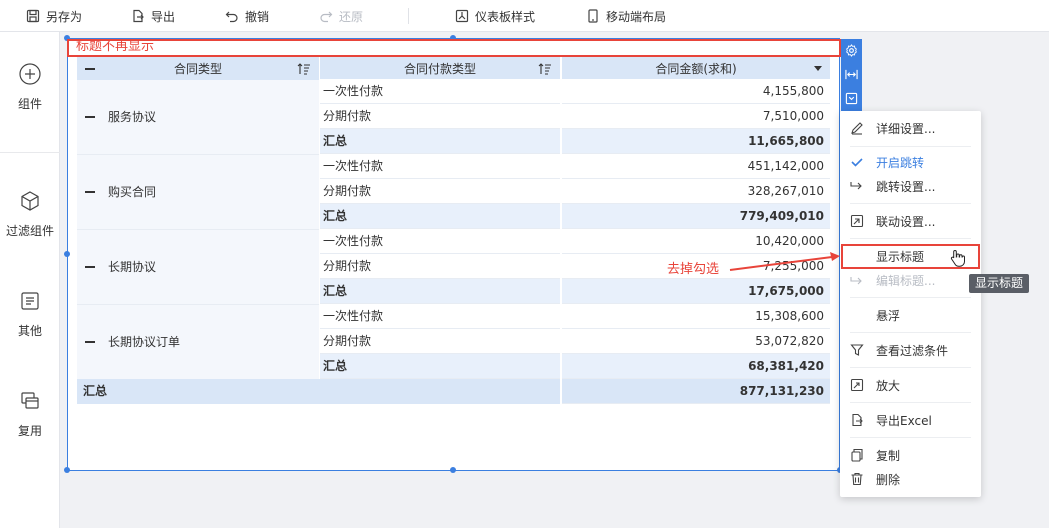 The image size is (1049, 528). I want to click on title-annotation: 标题不再显示, so click(115, 46).